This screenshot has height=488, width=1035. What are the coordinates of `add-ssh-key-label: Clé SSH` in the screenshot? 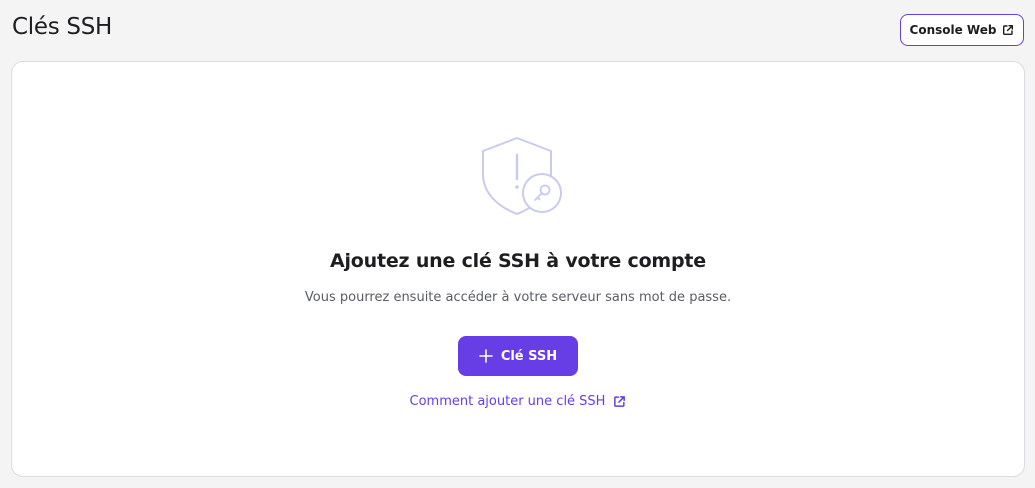 It's located at (529, 356).